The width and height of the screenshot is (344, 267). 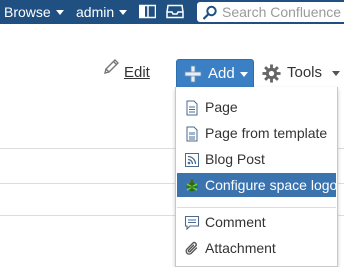 I want to click on template-icon, so click(x=192, y=133).